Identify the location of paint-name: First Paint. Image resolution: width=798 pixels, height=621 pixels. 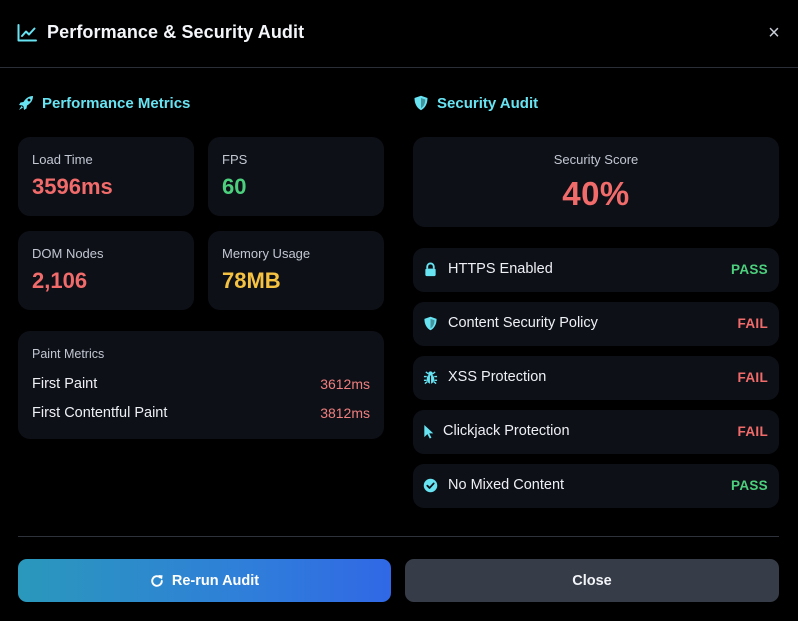
(65, 384).